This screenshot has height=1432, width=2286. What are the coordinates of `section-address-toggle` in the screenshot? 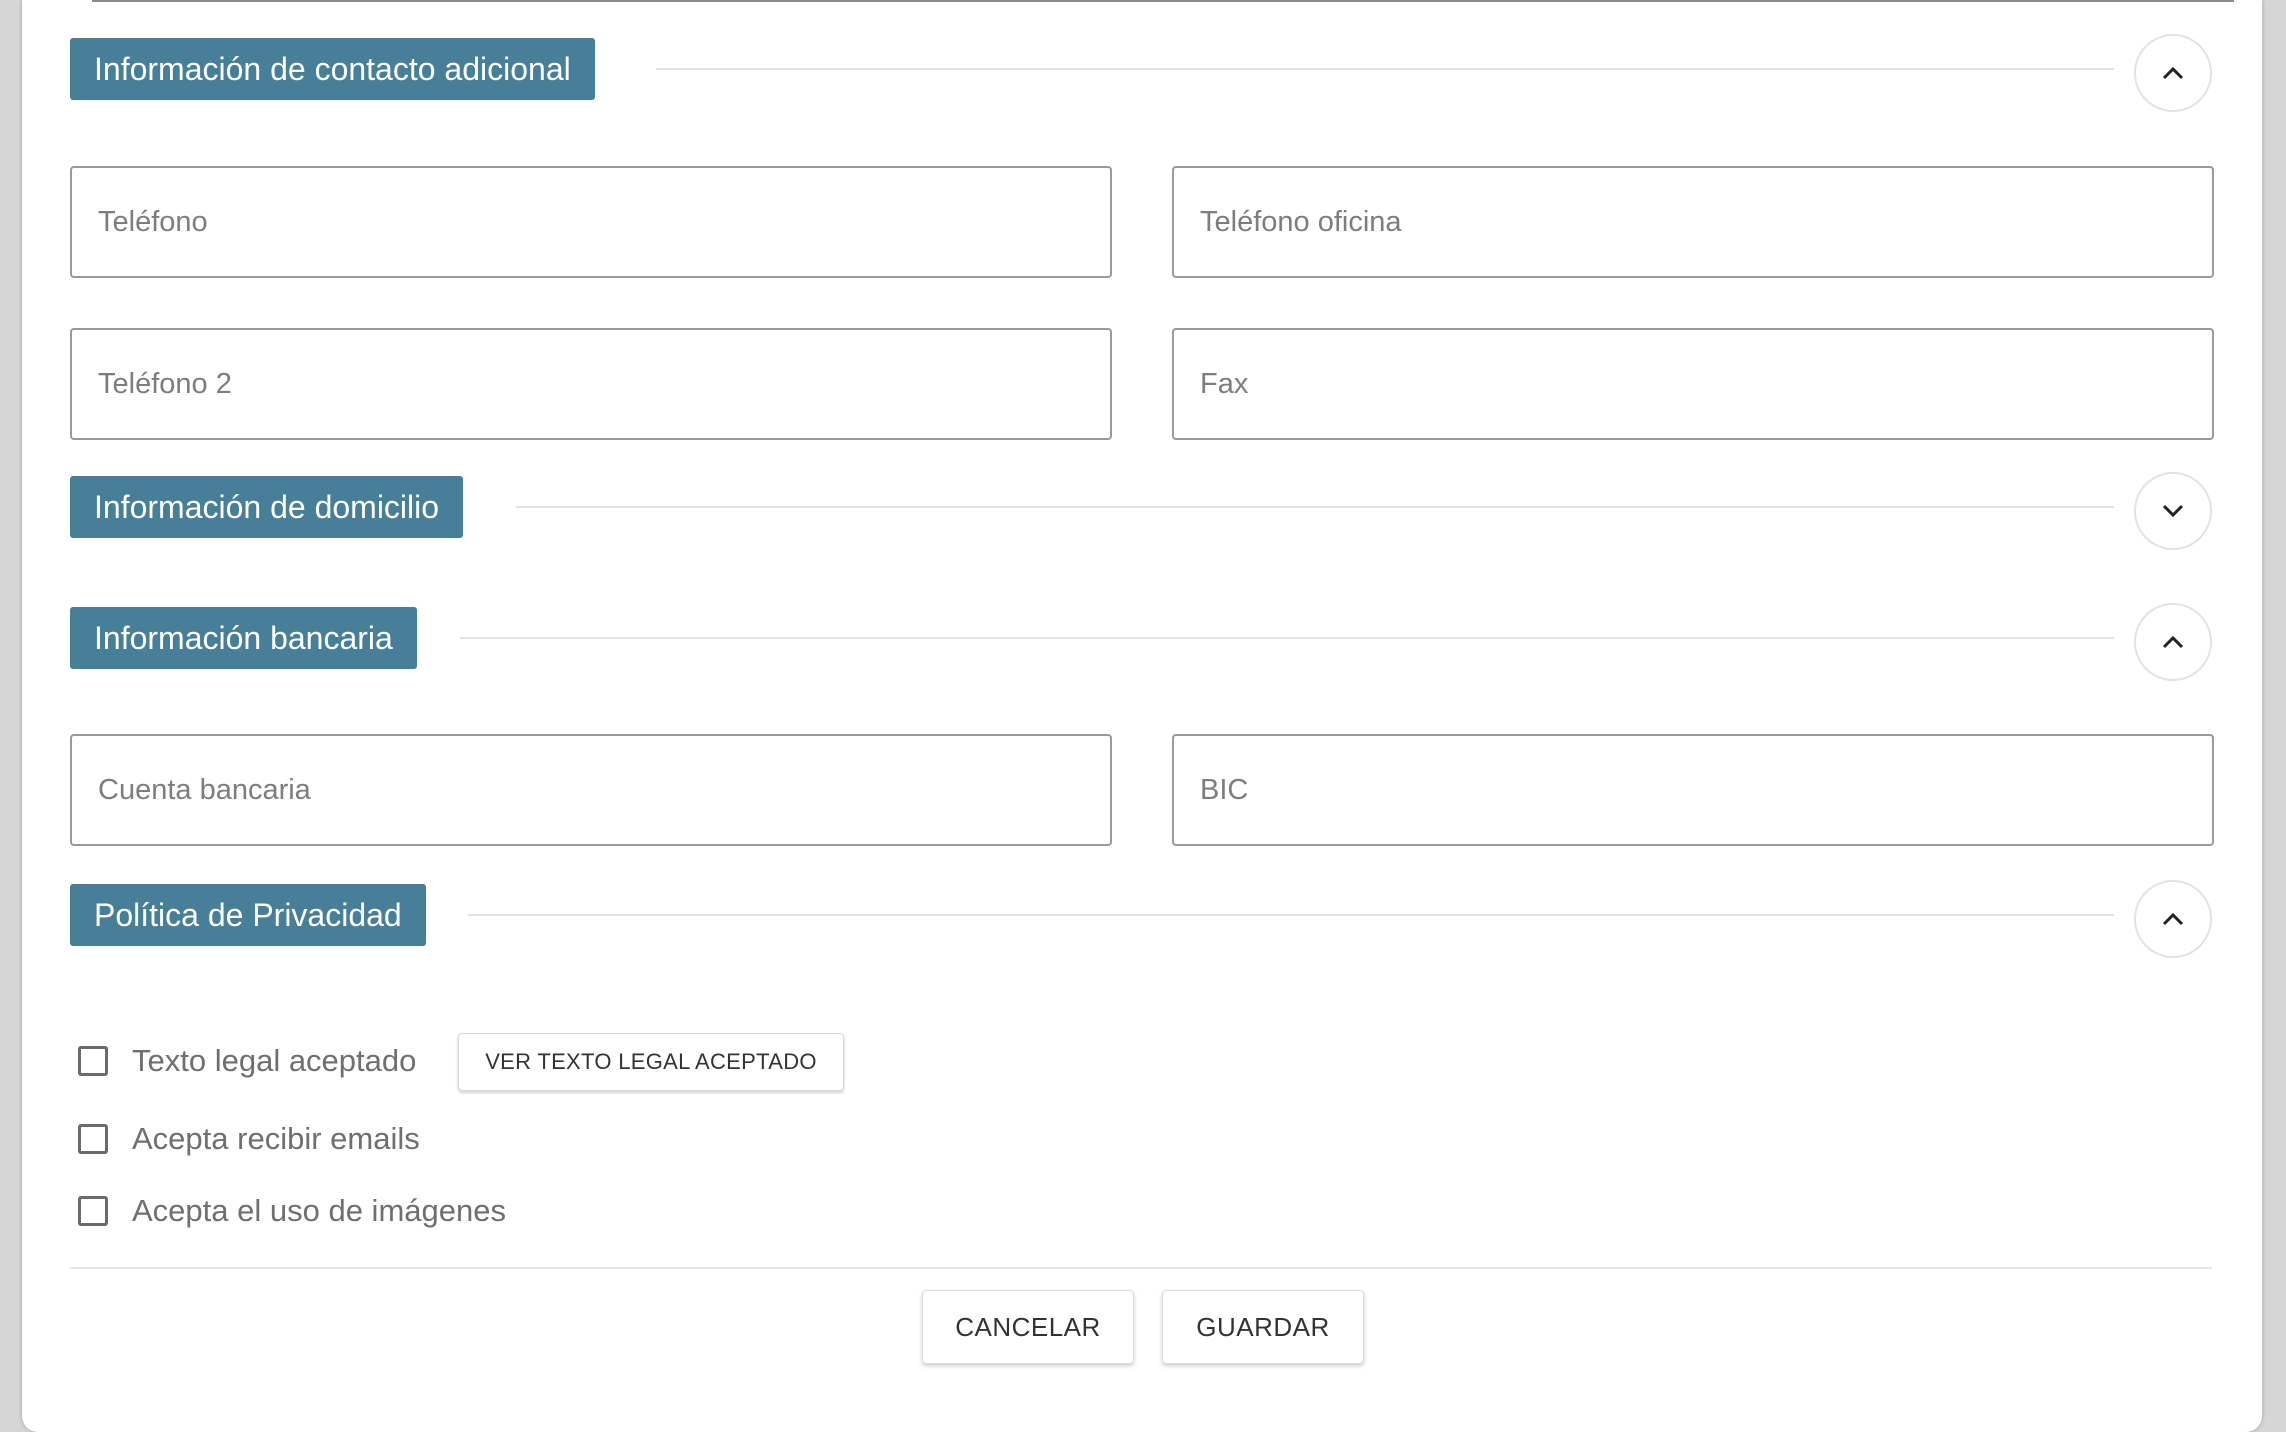 It's located at (2173, 511).